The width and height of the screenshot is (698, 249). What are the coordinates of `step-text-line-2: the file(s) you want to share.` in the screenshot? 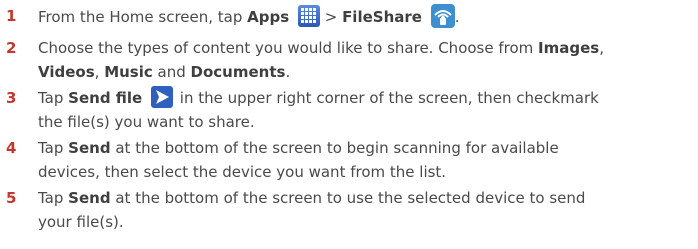 It's located at (146, 122).